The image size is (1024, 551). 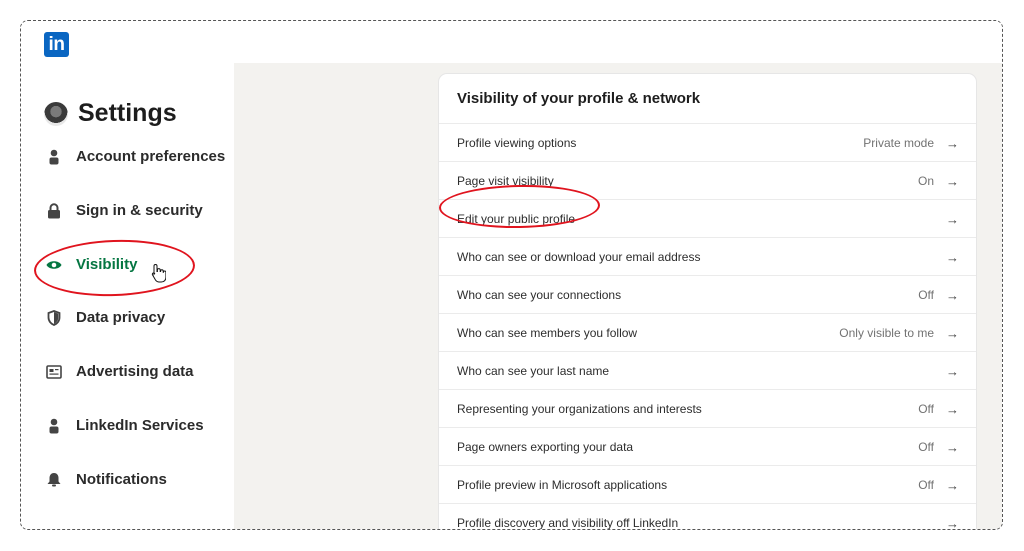 I want to click on settings-row-last-name: Who can see your last name →, so click(x=707, y=370).